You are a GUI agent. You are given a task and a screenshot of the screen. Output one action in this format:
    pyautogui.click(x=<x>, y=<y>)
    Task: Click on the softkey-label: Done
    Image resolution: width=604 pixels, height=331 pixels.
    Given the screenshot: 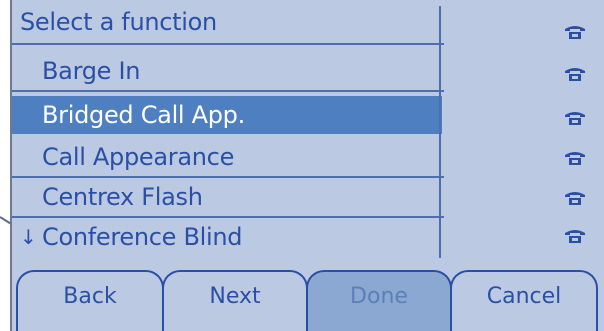 What is the action you would take?
    pyautogui.click(x=379, y=296)
    